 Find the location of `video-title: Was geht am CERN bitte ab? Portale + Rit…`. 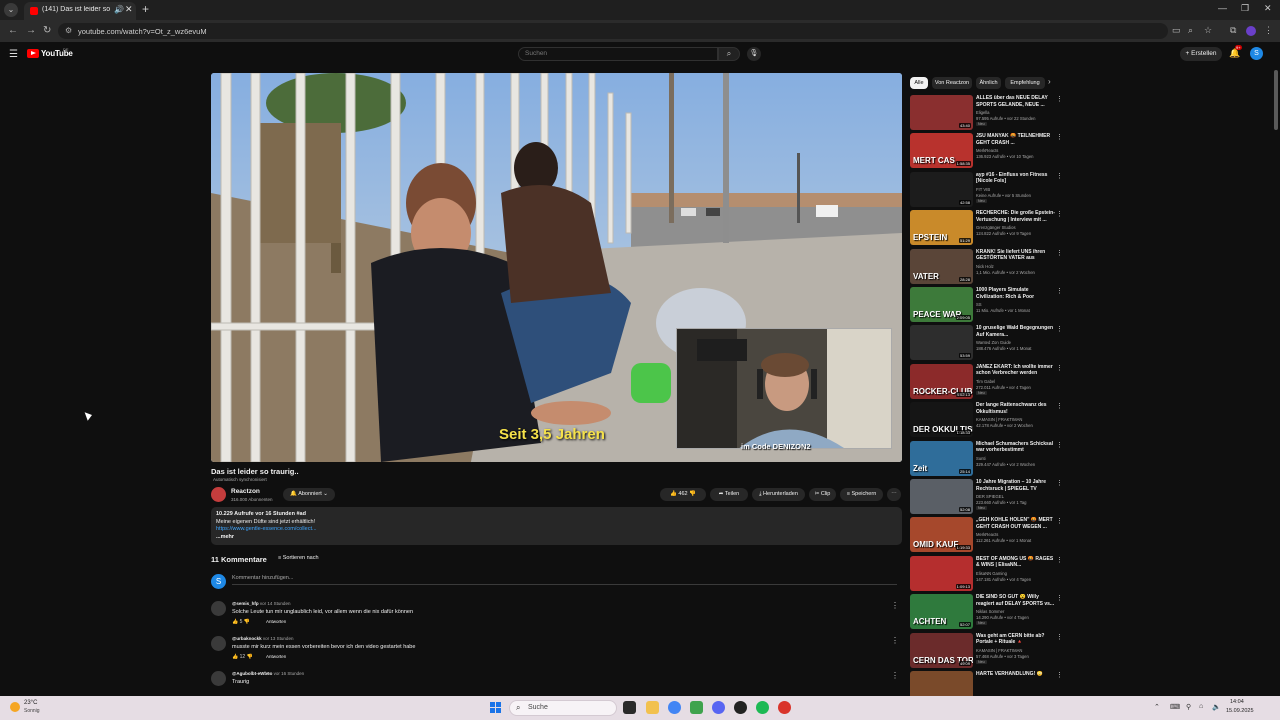

video-title: Was geht am CERN bitte ab? Portale + Rit… is located at coordinates (1016, 639).